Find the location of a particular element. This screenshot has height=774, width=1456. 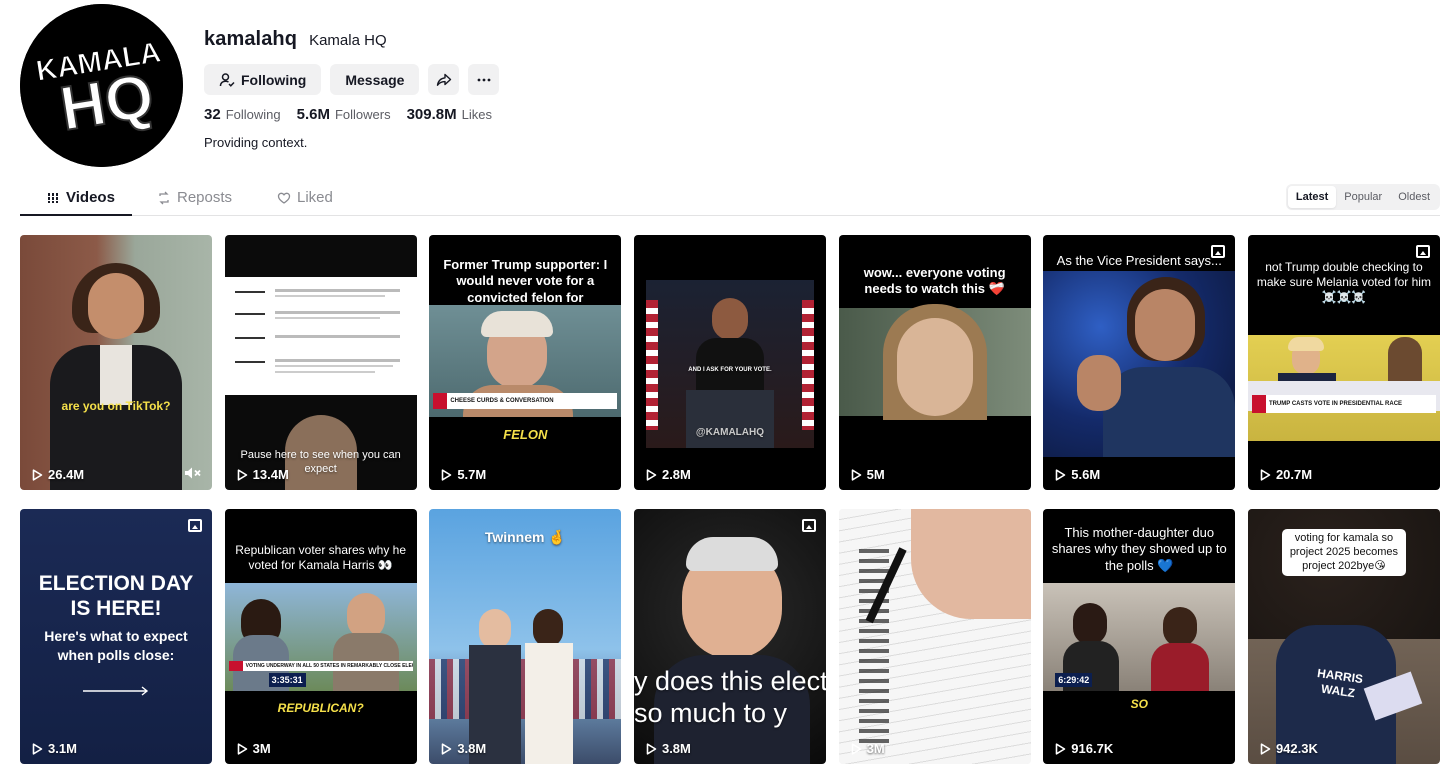

view-count: 942.3K is located at coordinates (1289, 748).